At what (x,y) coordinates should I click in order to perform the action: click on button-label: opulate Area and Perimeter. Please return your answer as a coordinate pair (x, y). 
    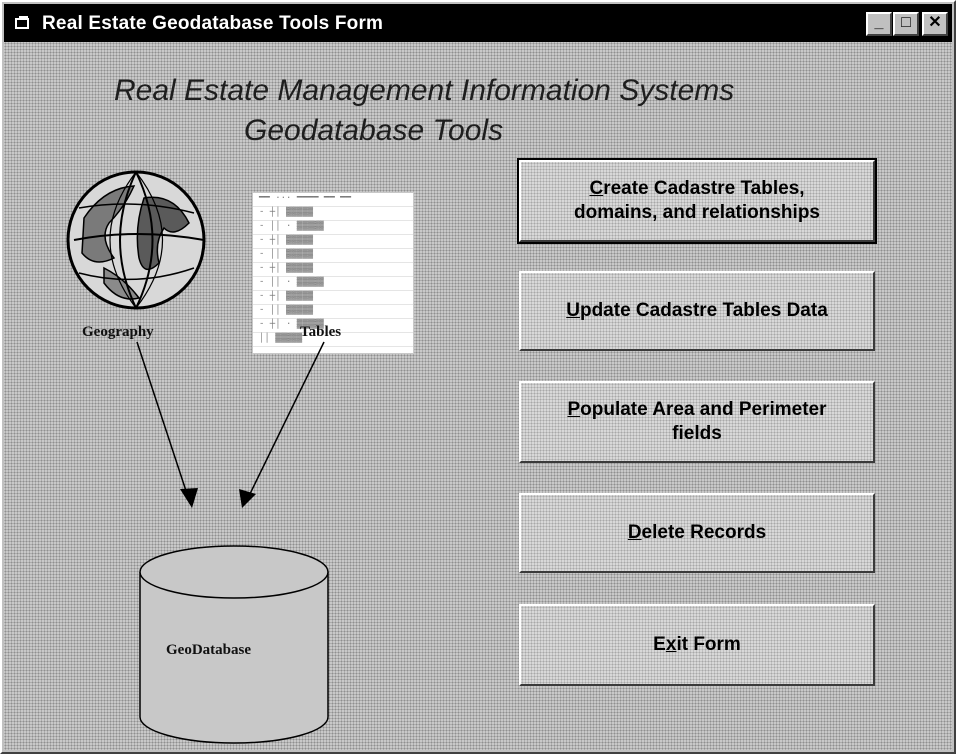
    Looking at the image, I should click on (703, 409).